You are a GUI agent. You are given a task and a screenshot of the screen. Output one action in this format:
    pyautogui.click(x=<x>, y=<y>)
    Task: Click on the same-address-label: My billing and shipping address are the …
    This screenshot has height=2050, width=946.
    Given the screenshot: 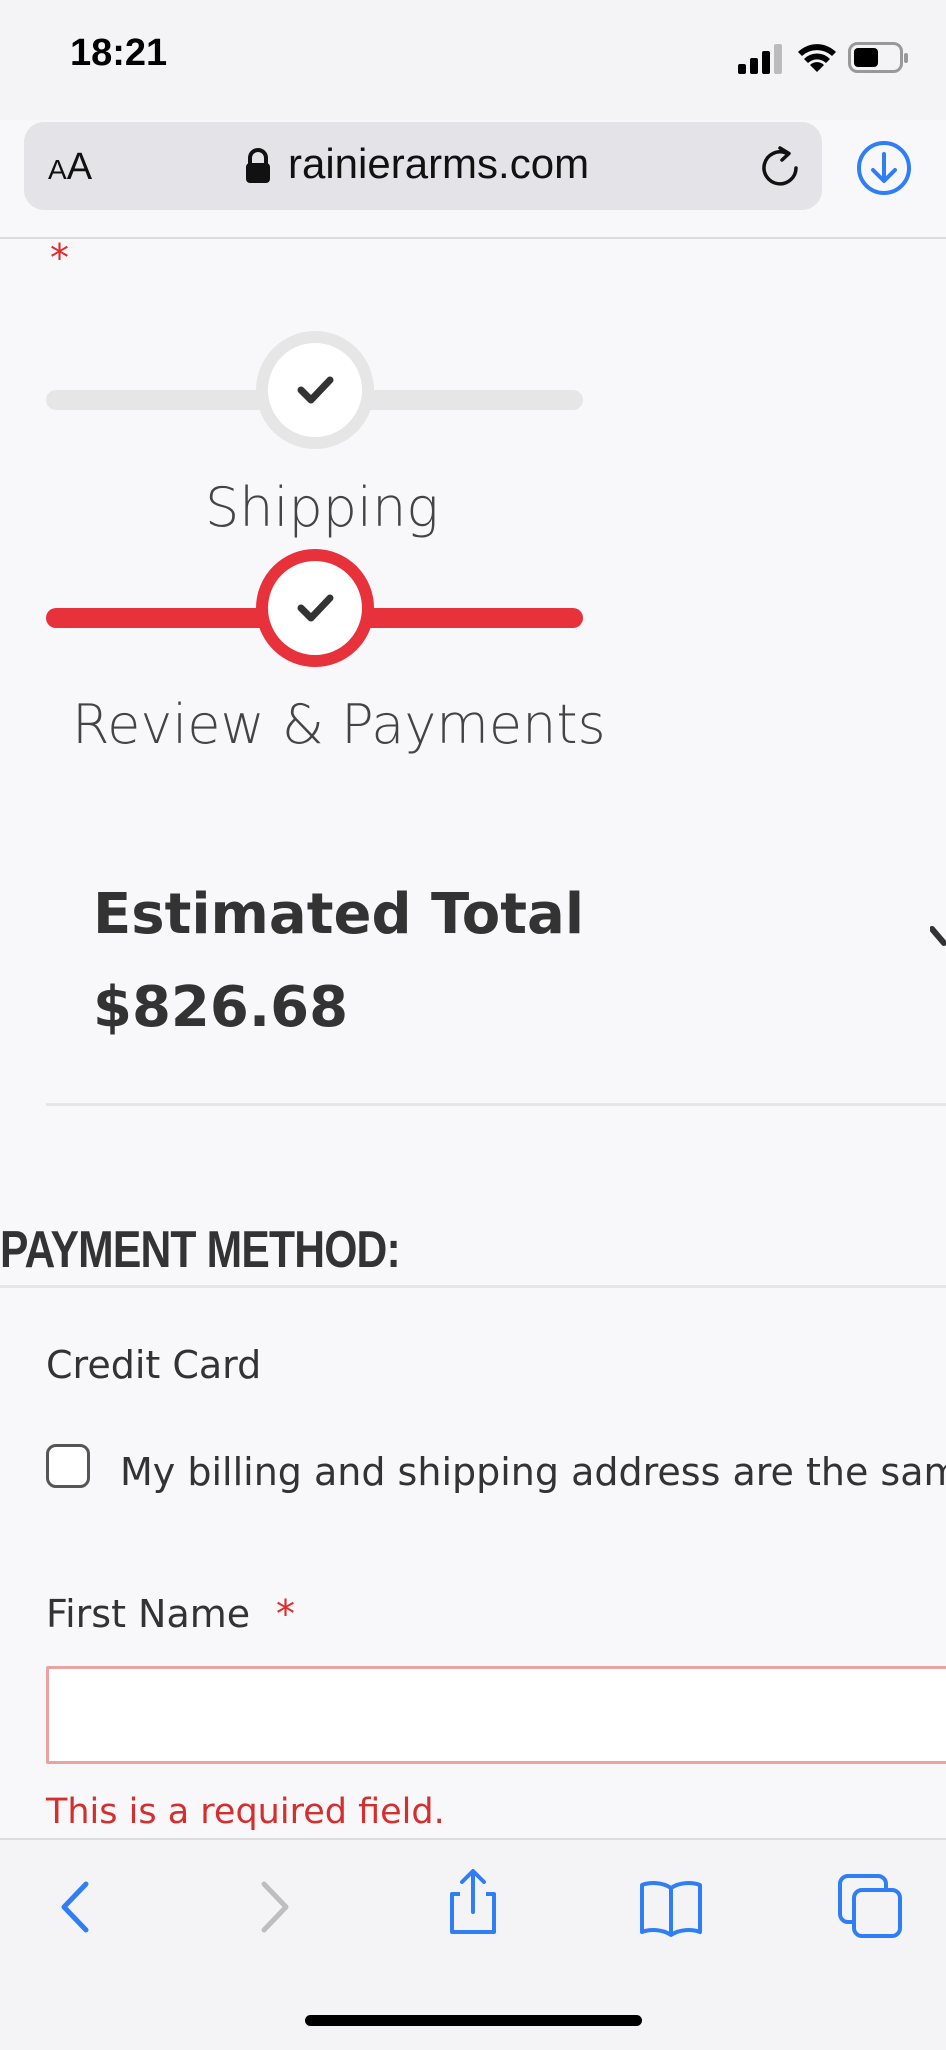 What is the action you would take?
    pyautogui.click(x=533, y=1472)
    